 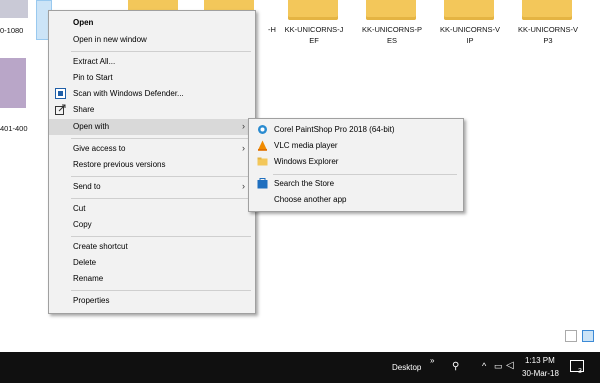 What do you see at coordinates (100, 246) in the screenshot?
I see `menu-item-label: Create shortcut` at bounding box center [100, 246].